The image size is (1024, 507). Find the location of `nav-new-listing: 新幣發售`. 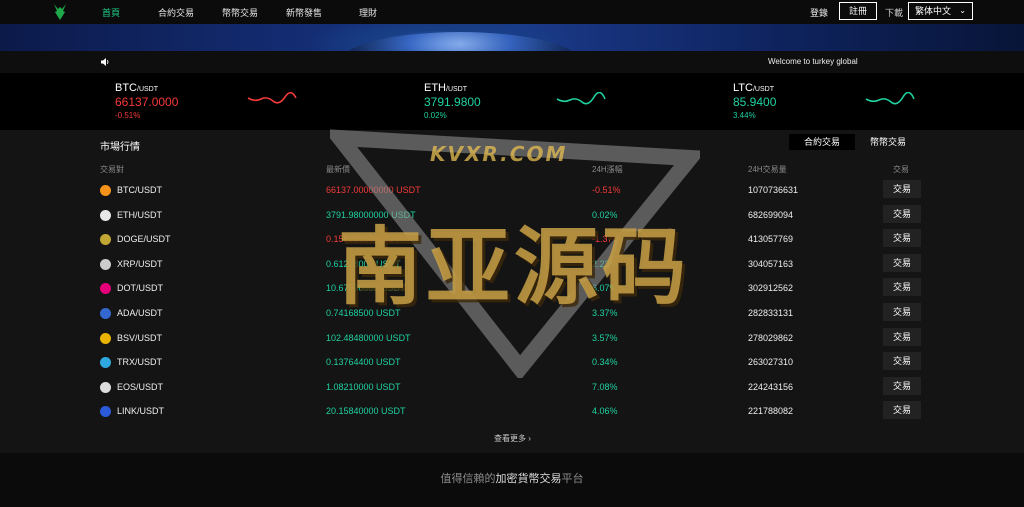

nav-new-listing: 新幣發售 is located at coordinates (304, 12).